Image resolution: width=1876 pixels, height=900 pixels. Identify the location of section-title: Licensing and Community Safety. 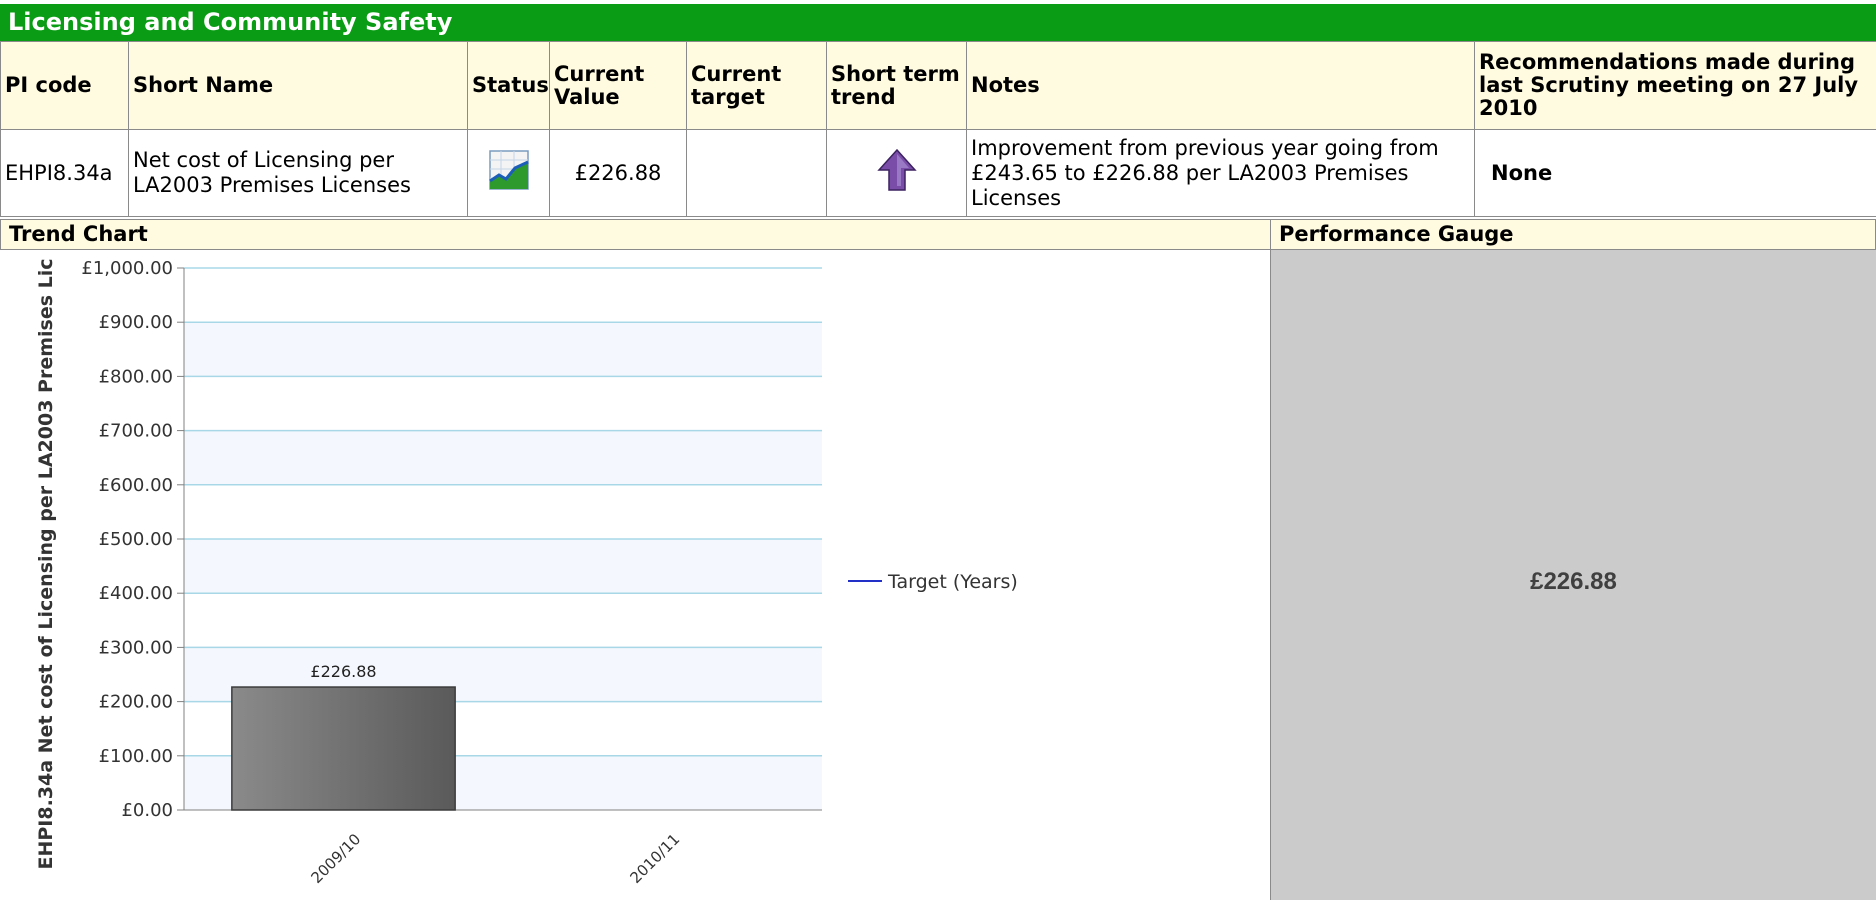
(938, 22).